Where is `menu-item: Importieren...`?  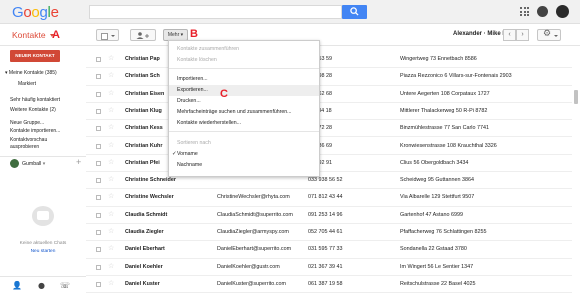 menu-item: Importieren... is located at coordinates (244, 79).